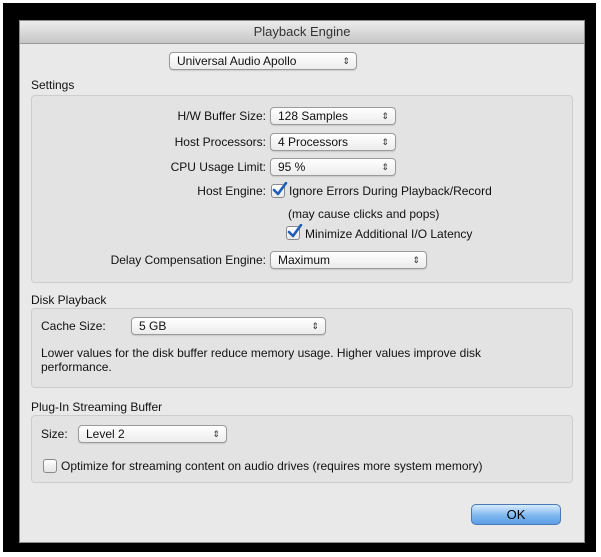  What do you see at coordinates (364, 214) in the screenshot?
I see `clicks-pops-note: (may cause clicks and pops)` at bounding box center [364, 214].